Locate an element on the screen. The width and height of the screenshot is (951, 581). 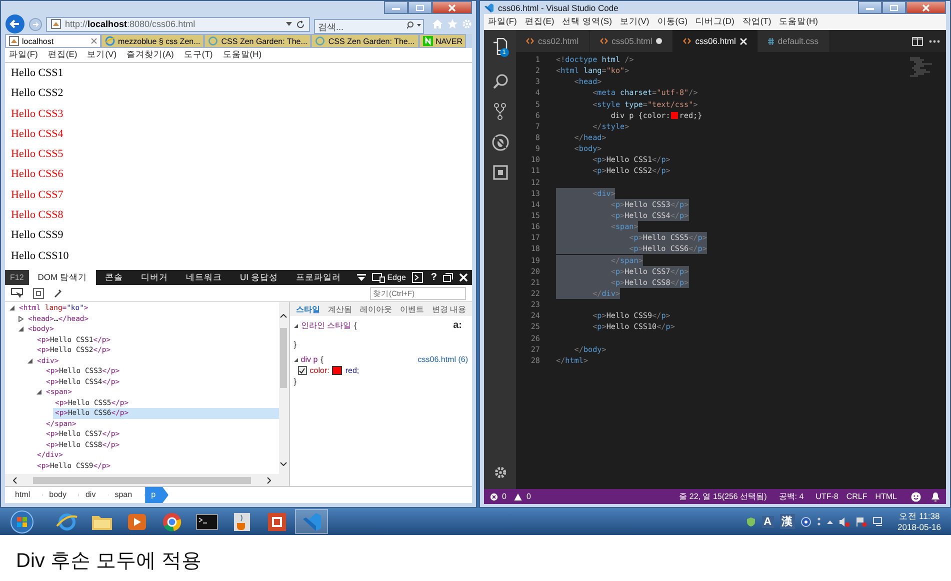
menu-item: 디버그(D) is located at coordinates (715, 22).